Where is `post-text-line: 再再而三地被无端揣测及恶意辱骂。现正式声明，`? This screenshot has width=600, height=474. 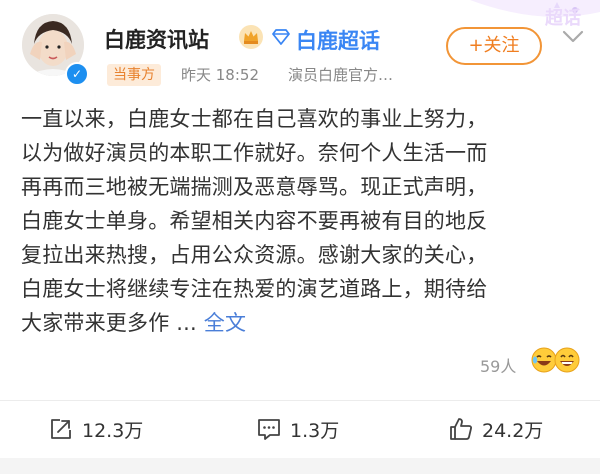 post-text-line: 再再而三地被无端揣测及恶意辱骂。现正式声明， is located at coordinates (254, 187).